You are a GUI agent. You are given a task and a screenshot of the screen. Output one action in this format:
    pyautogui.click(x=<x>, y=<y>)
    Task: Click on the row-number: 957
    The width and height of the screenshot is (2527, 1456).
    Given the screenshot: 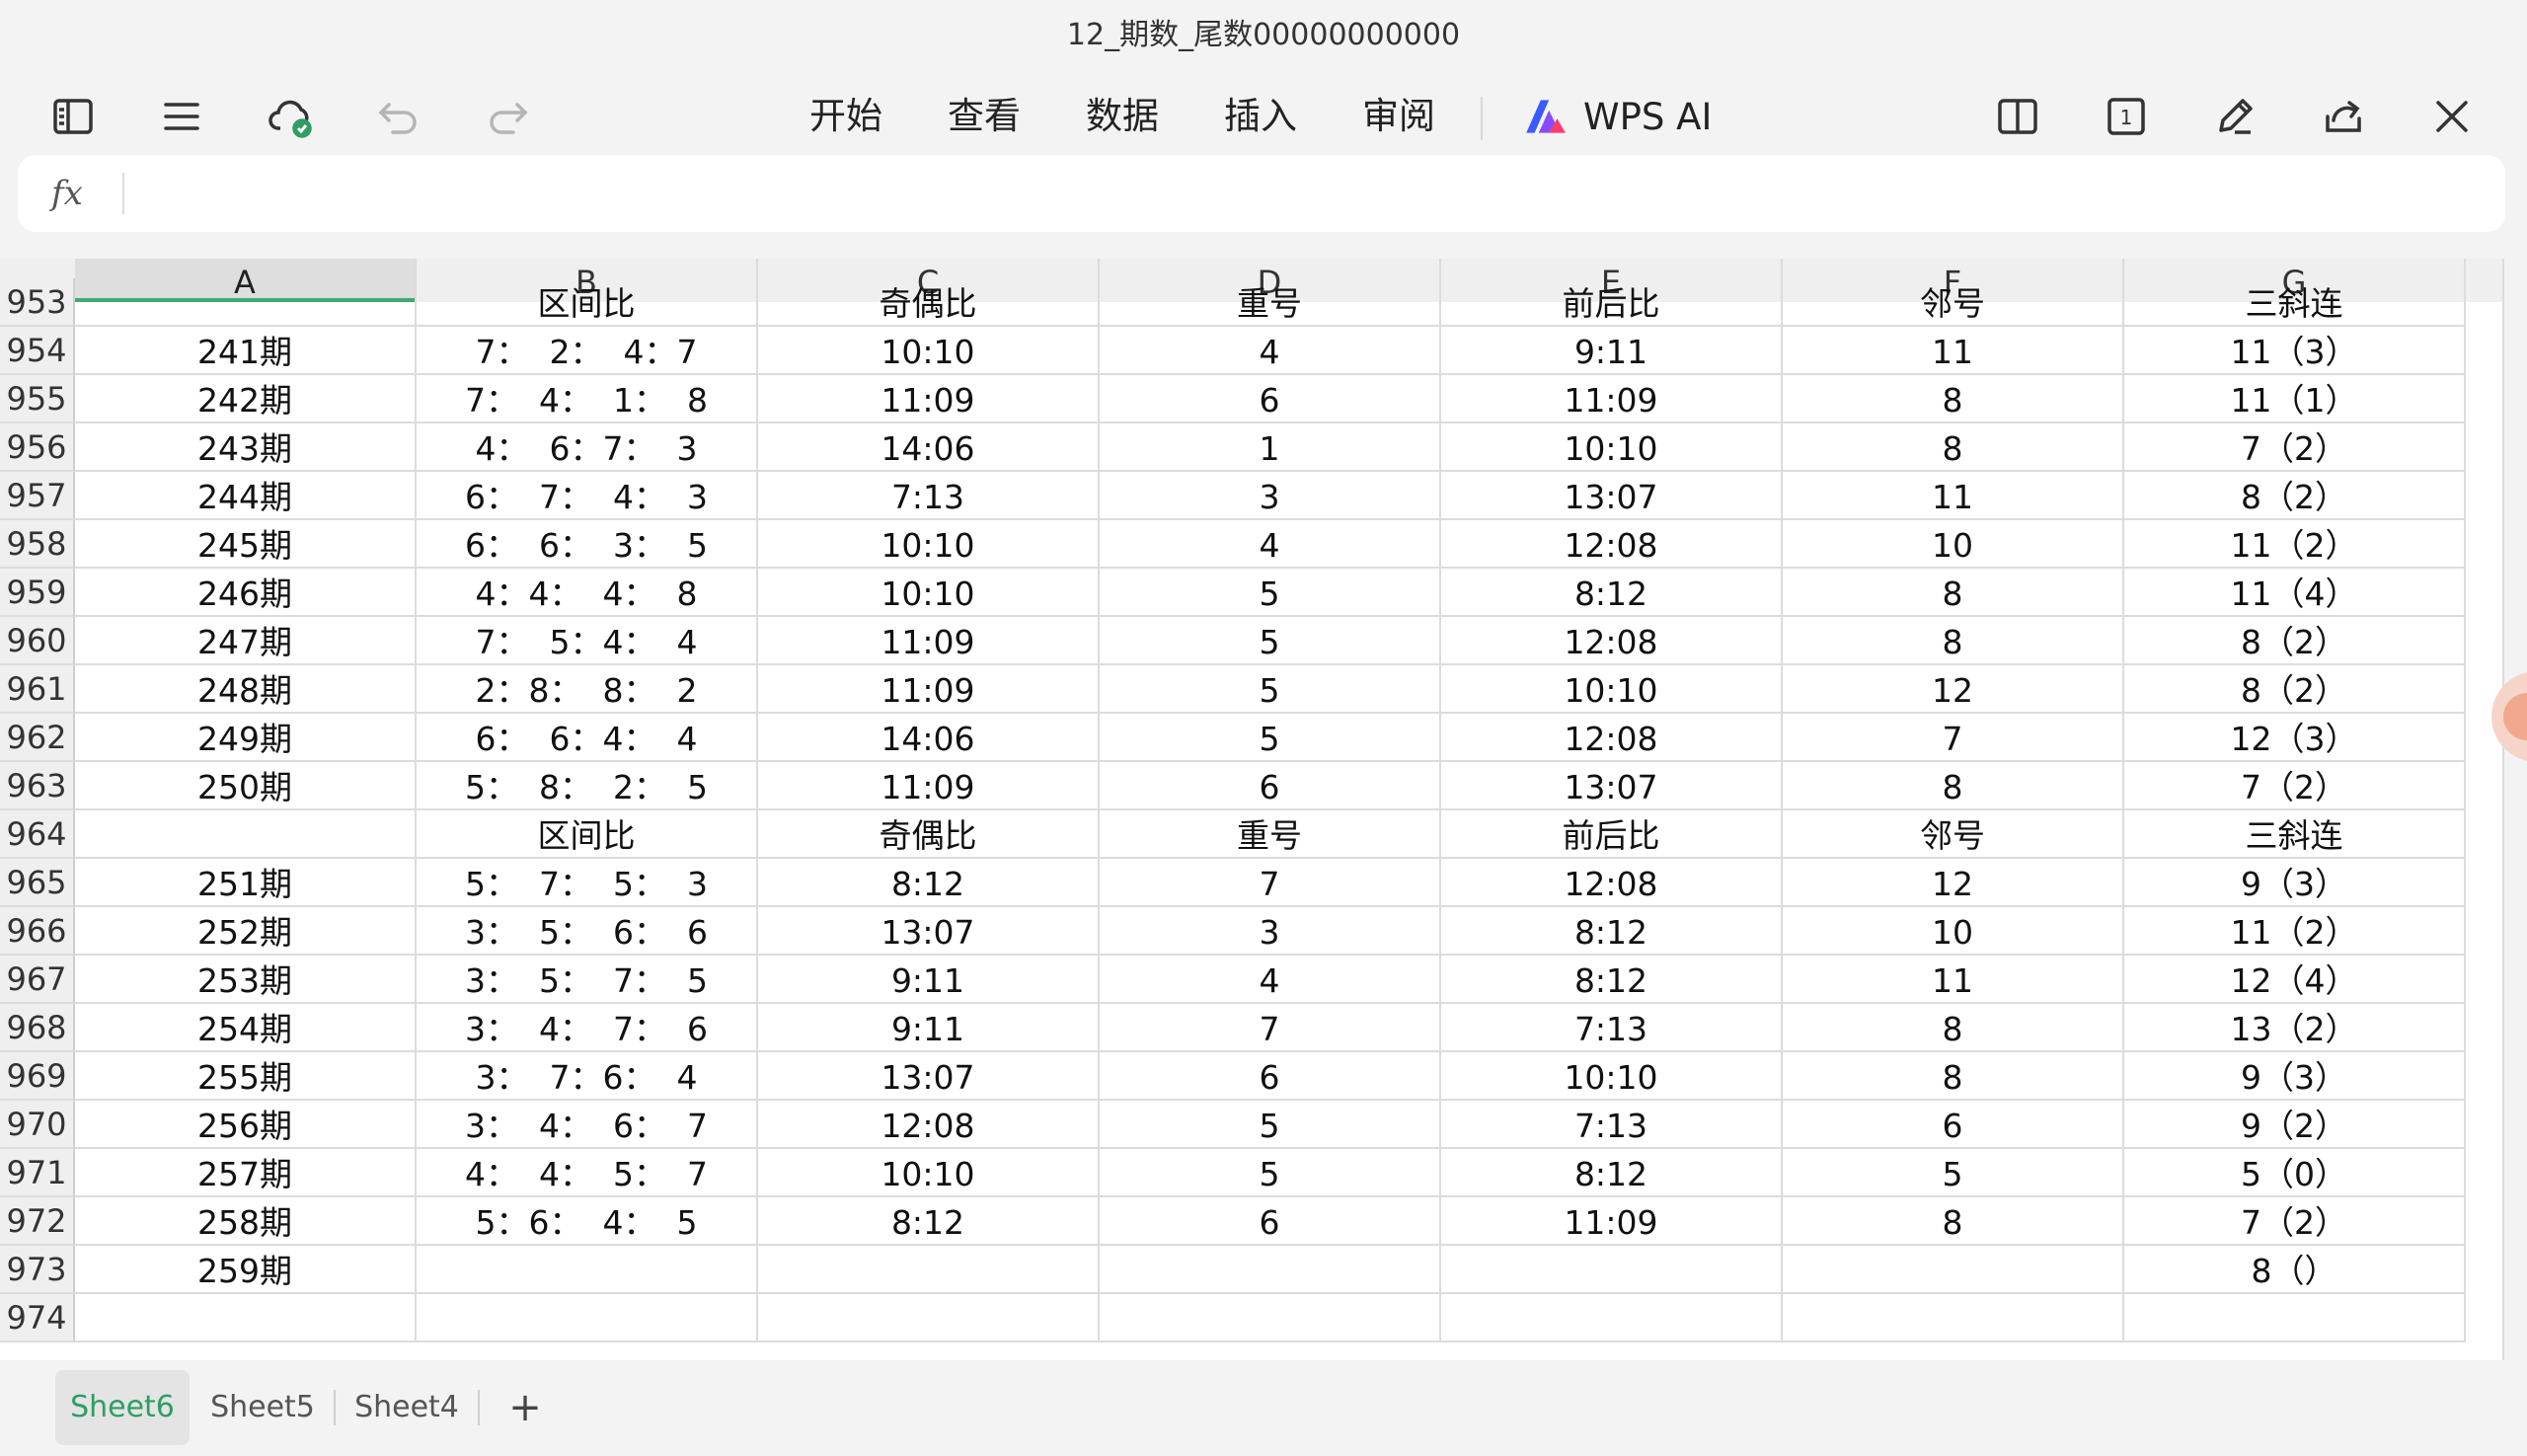 What is the action you would take?
    pyautogui.click(x=37, y=496)
    